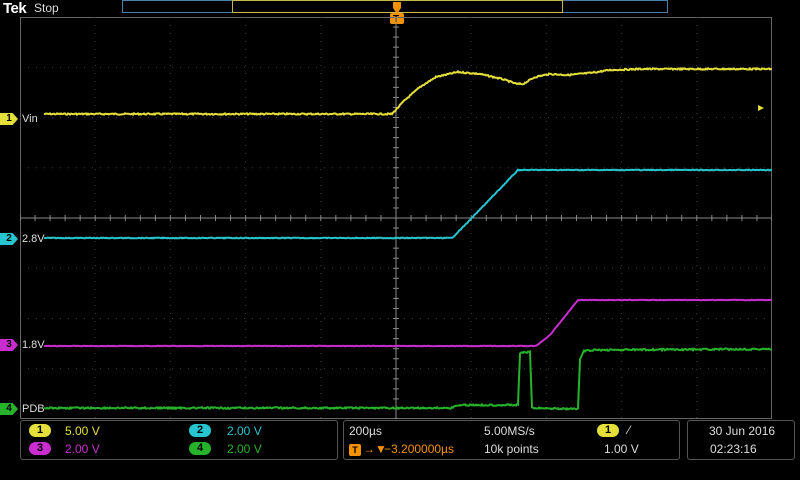 Image resolution: width=800 pixels, height=480 pixels. Describe the element at coordinates (629, 430) in the screenshot. I see `rising-edge-icon: ⁄` at that location.